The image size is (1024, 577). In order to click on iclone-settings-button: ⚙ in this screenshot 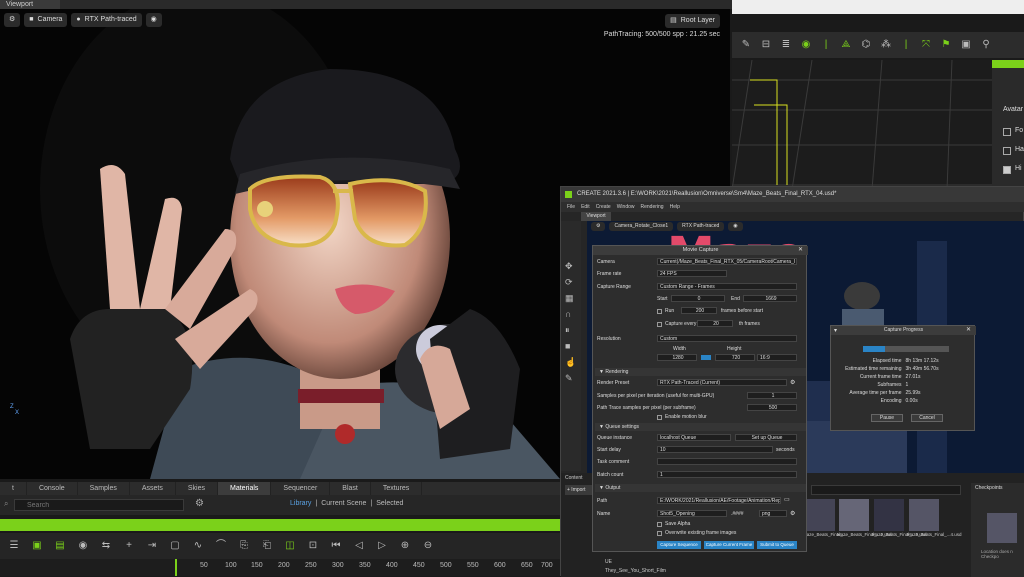, I will do `click(598, 226)`.